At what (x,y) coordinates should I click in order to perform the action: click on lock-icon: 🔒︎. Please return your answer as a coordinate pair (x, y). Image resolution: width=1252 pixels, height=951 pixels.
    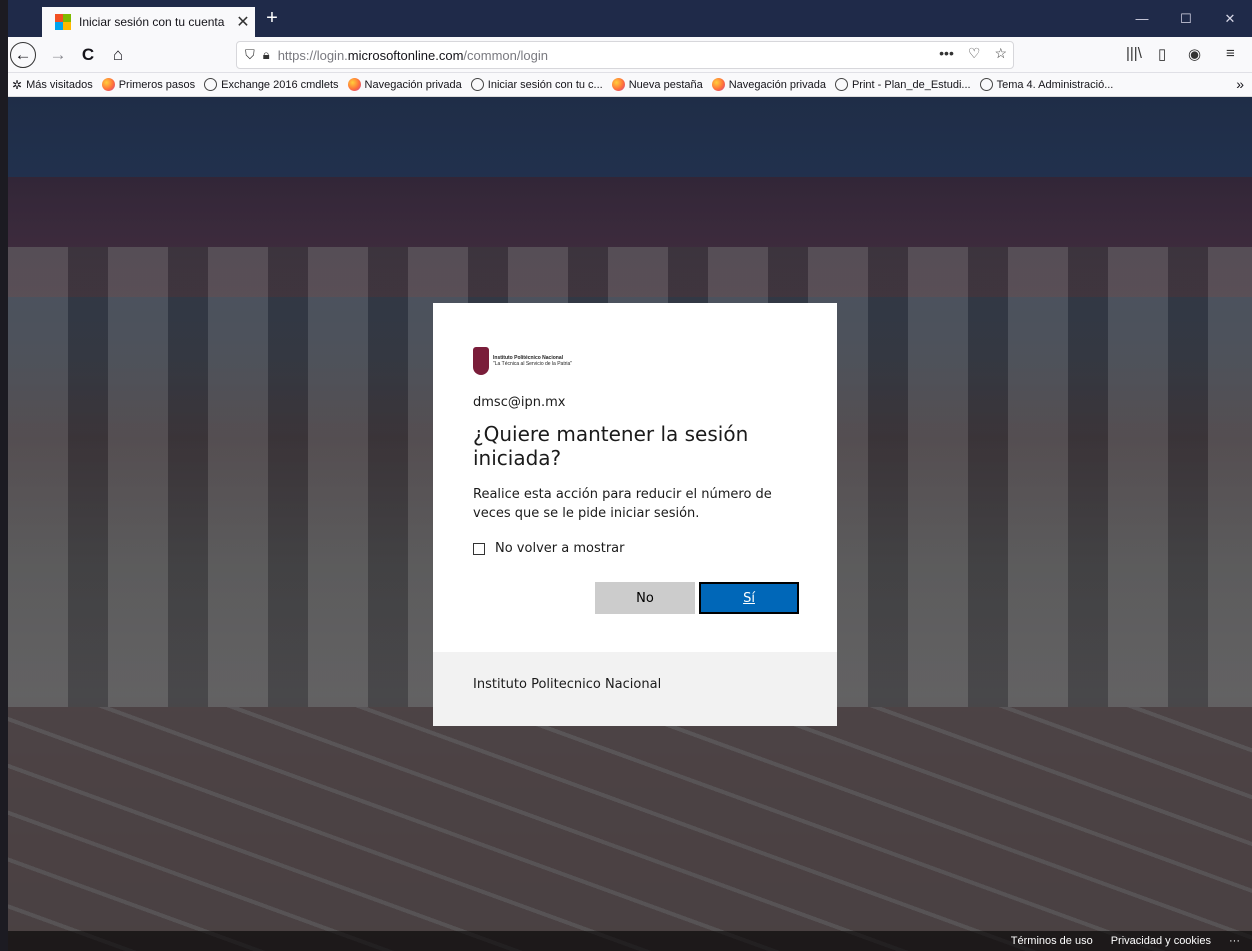
    Looking at the image, I should click on (266, 55).